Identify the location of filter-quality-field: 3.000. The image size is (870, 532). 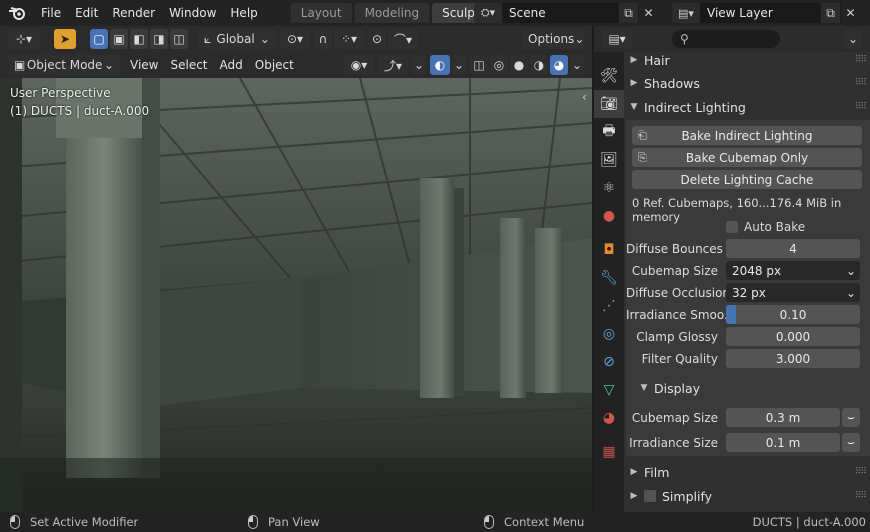
(793, 358).